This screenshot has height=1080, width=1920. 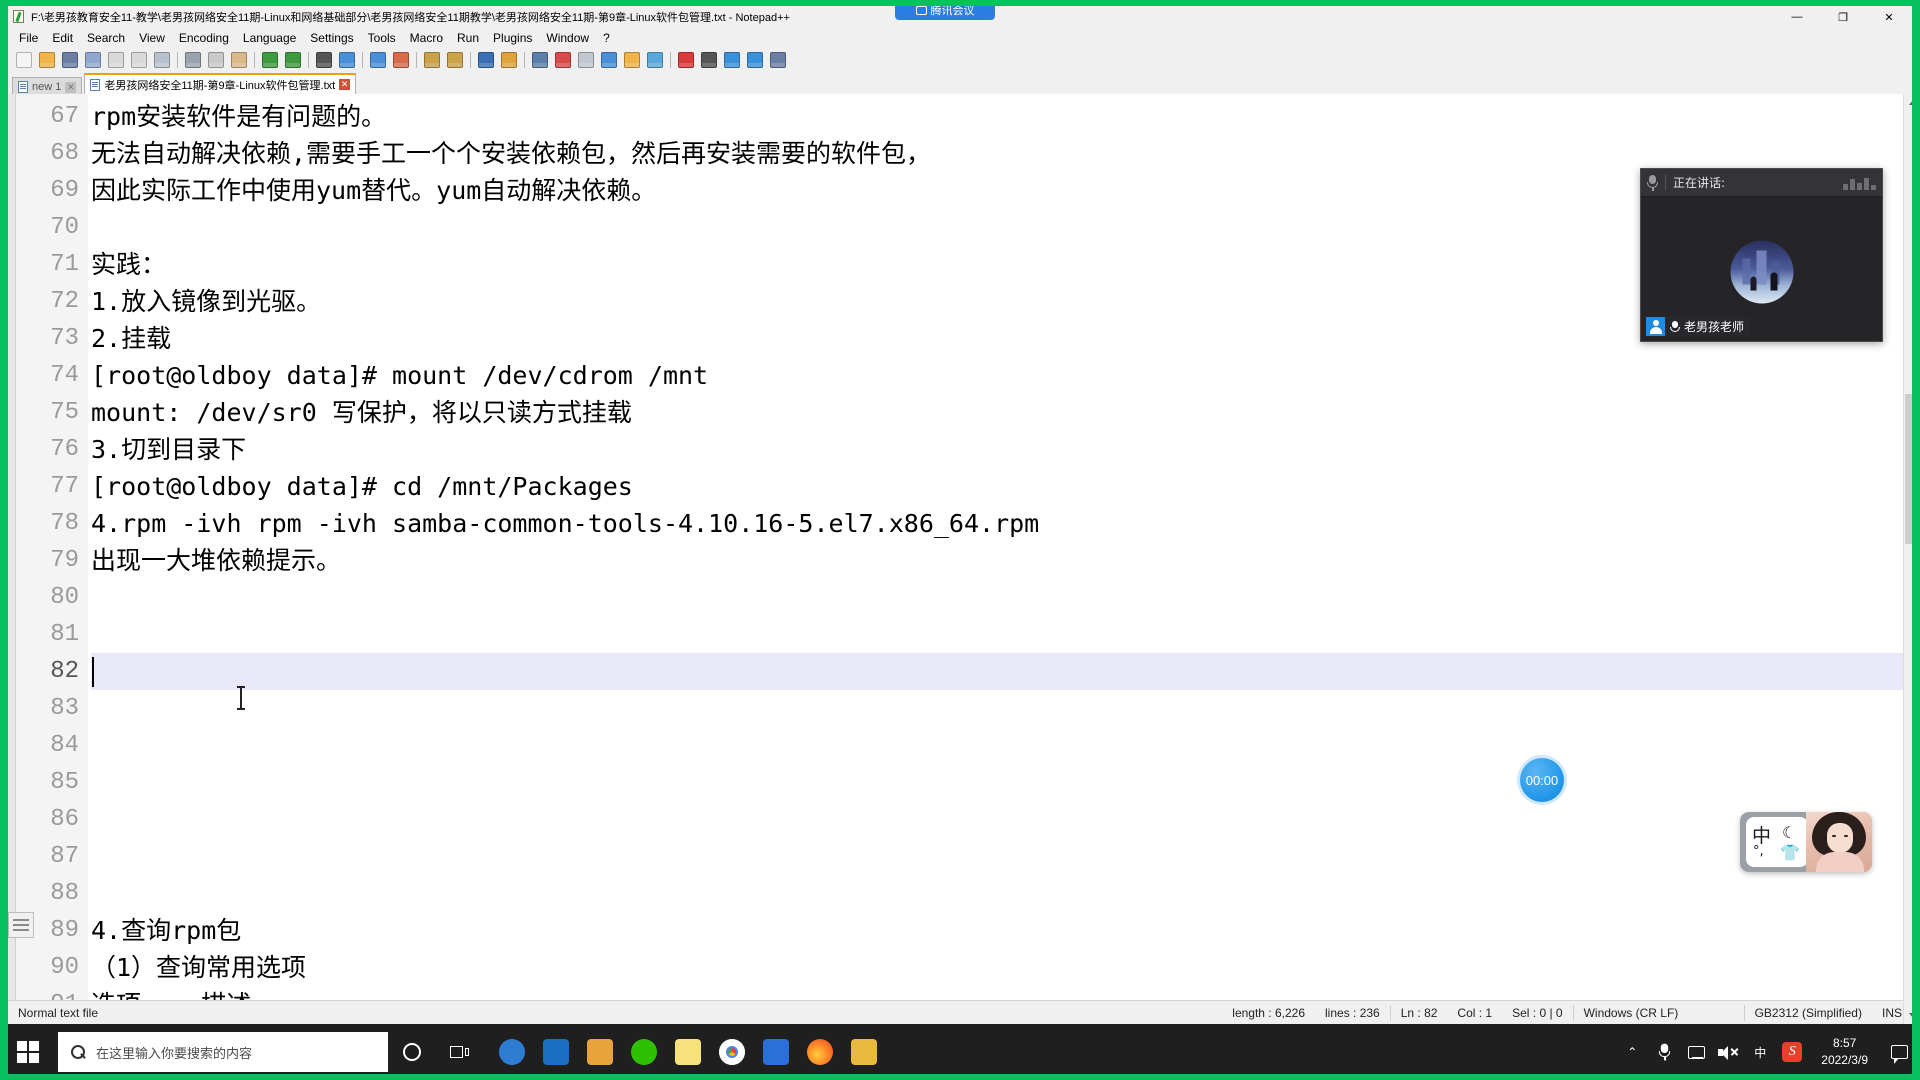 What do you see at coordinates (1760, 1052) in the screenshot?
I see `tray-ime-mode: 中` at bounding box center [1760, 1052].